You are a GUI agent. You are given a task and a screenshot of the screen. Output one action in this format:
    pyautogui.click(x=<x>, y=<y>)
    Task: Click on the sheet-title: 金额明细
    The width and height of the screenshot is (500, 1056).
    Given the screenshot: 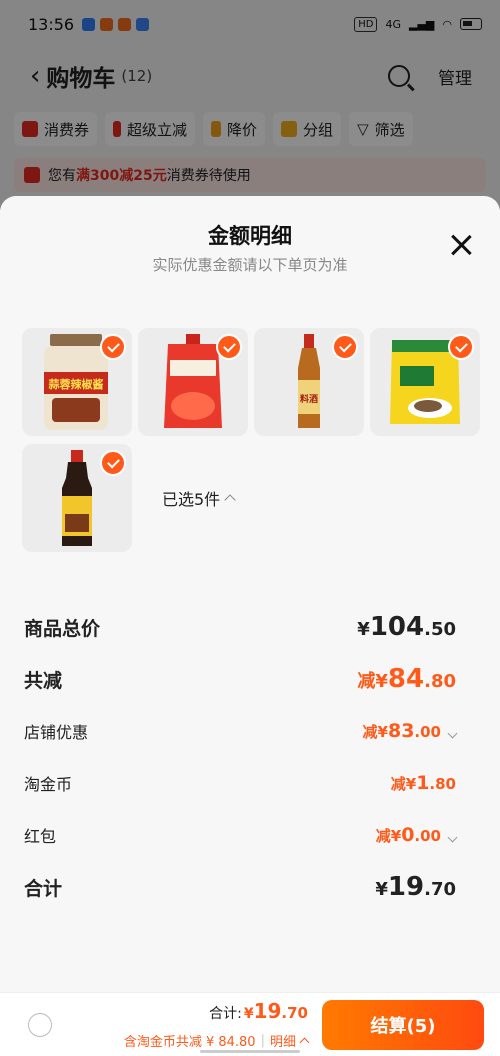 What is the action you would take?
    pyautogui.click(x=250, y=236)
    